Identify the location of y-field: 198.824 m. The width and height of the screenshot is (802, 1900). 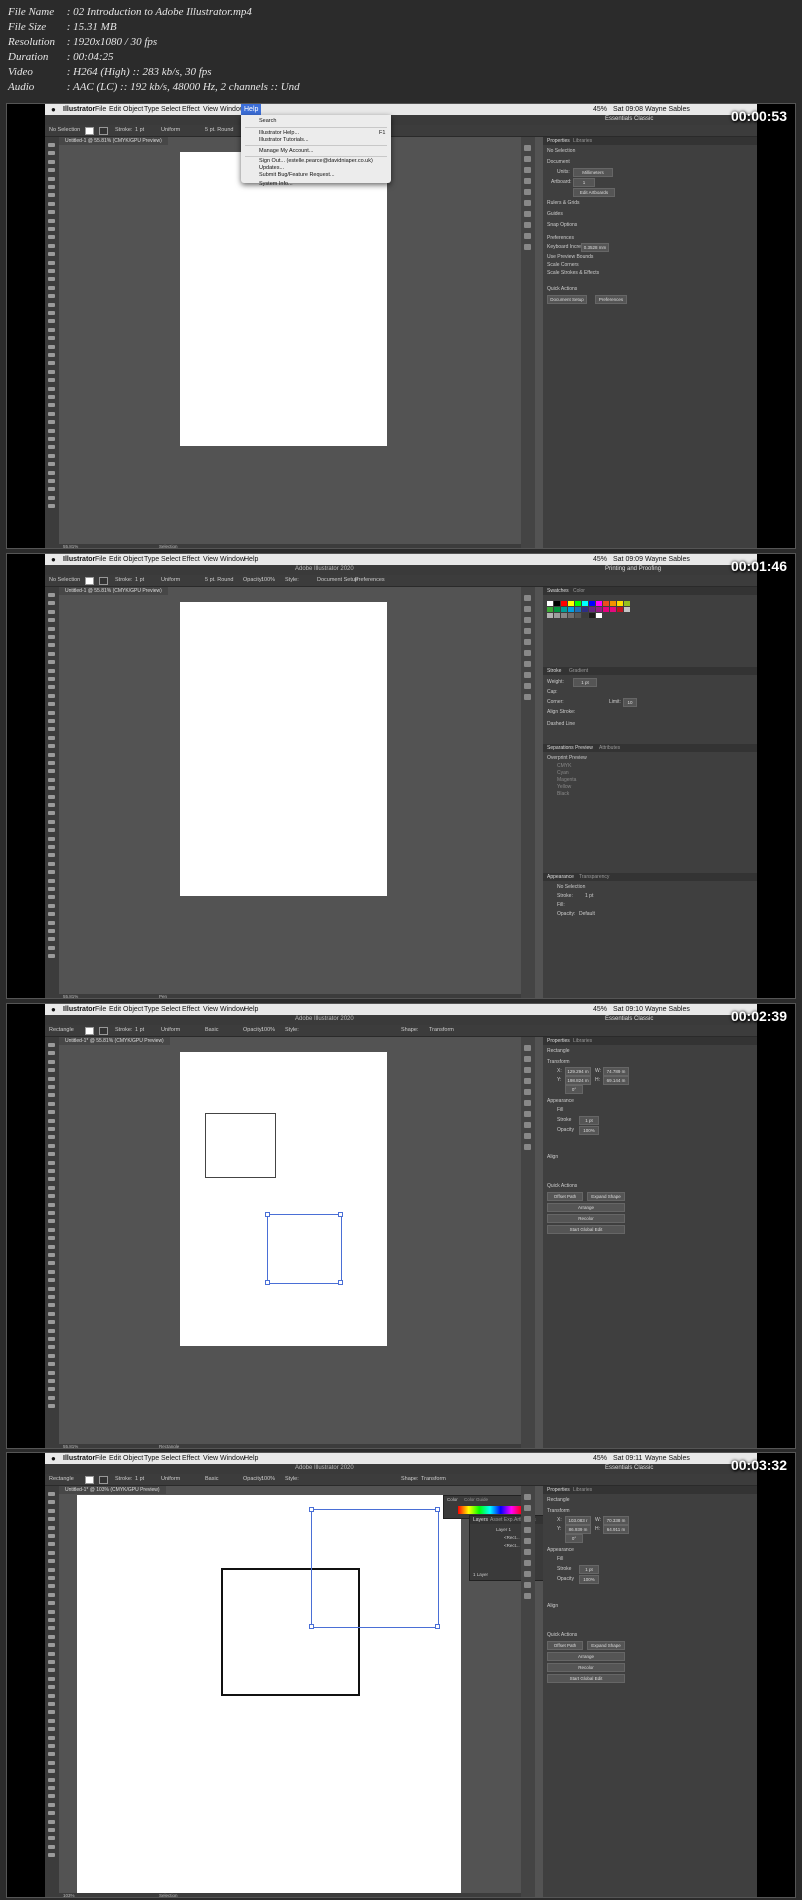
(578, 1080).